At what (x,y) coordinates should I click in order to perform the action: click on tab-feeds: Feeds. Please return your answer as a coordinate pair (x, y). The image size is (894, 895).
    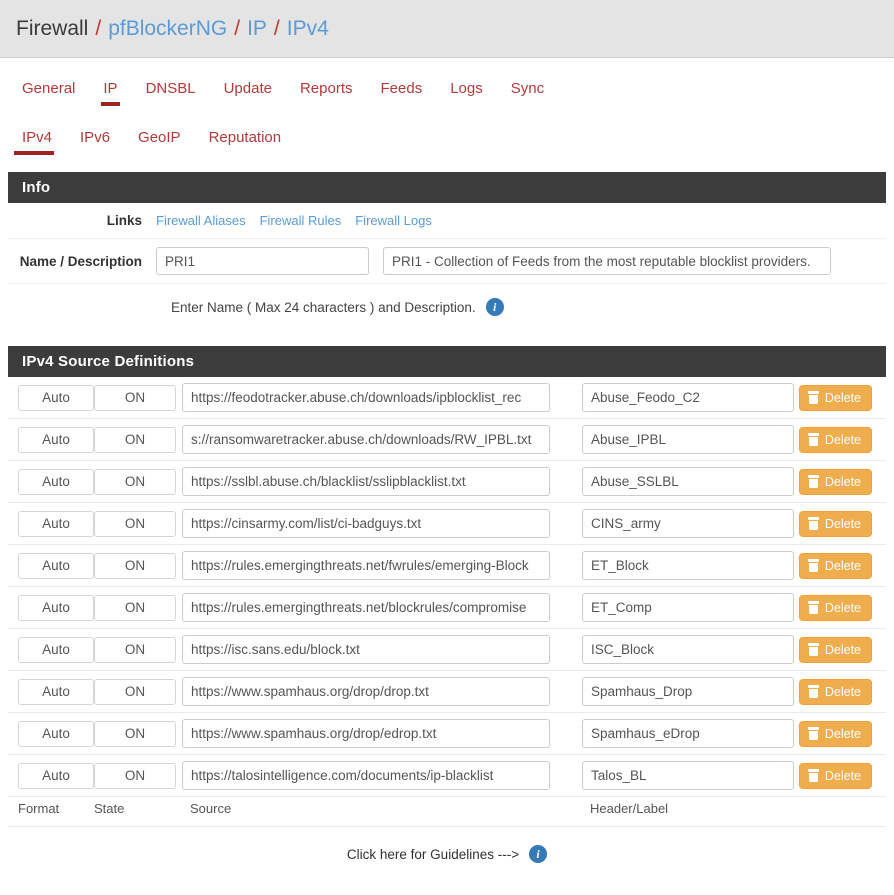
    Looking at the image, I should click on (402, 95).